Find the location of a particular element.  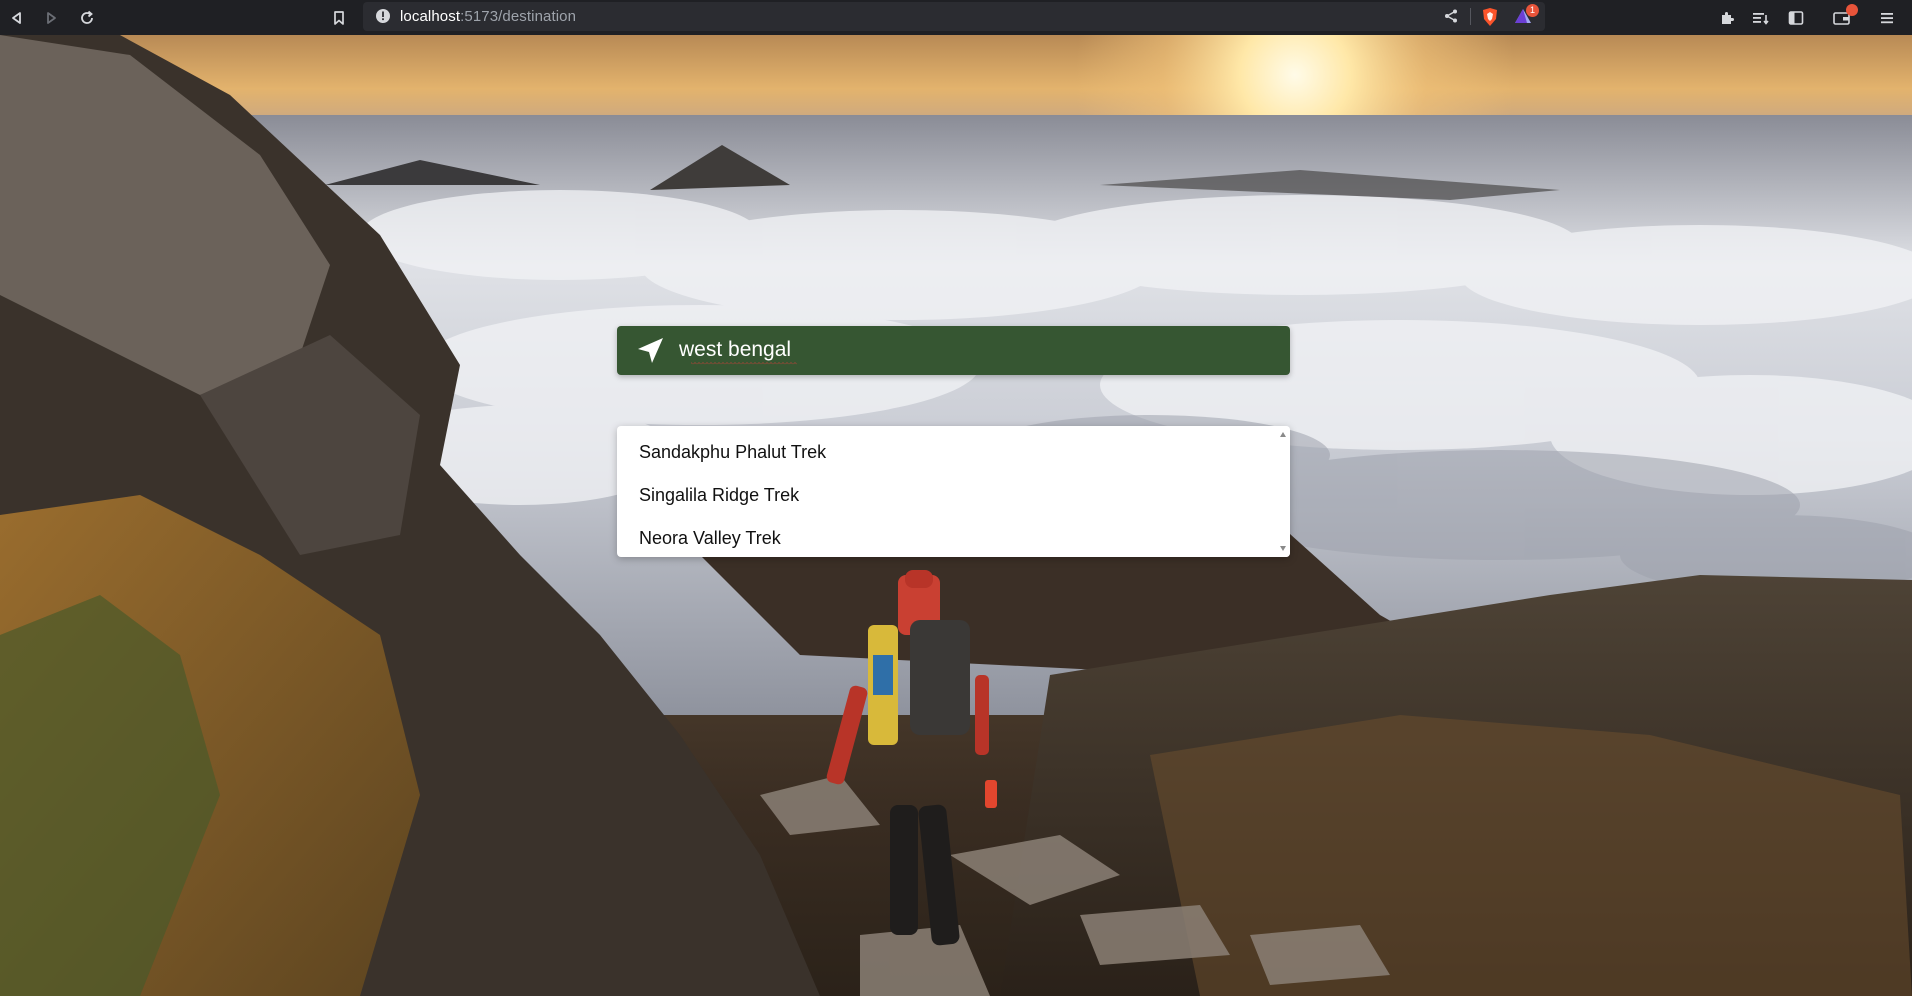

scroll-up-icon is located at coordinates (1283, 434).